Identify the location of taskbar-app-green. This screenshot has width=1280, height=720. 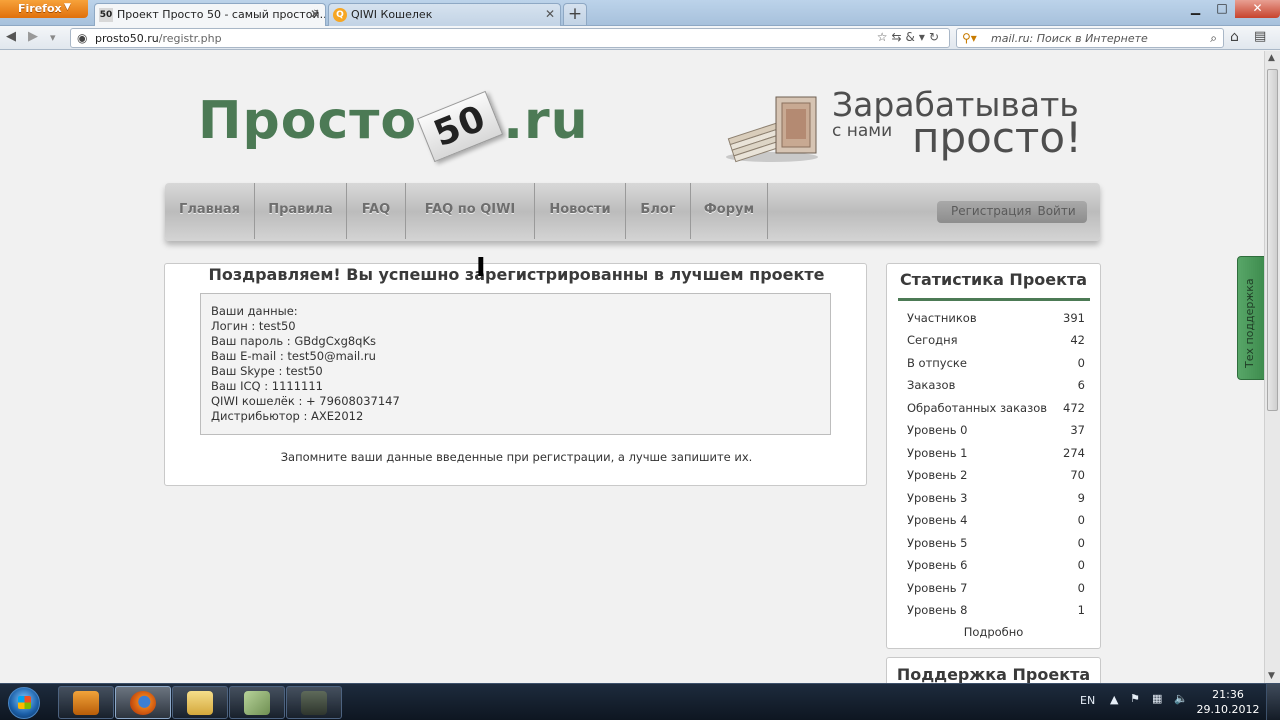
(257, 702).